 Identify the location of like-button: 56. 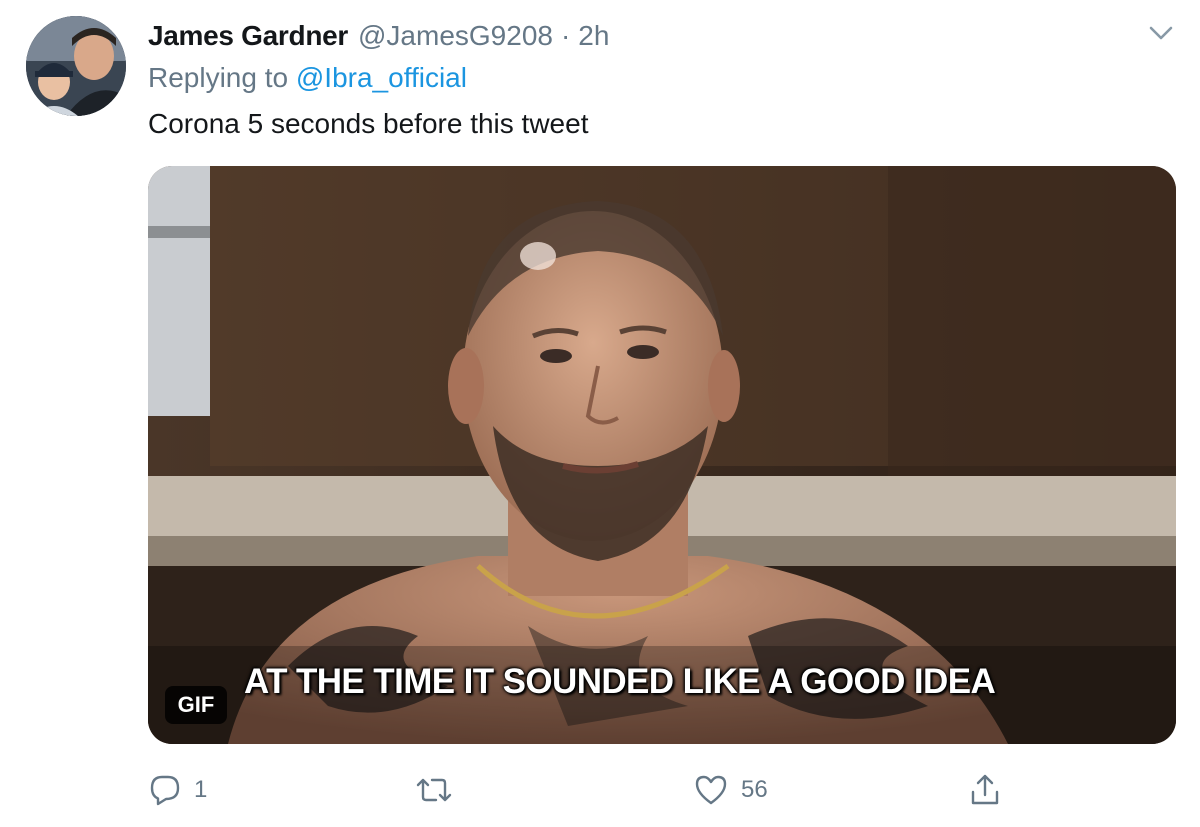
(730, 790).